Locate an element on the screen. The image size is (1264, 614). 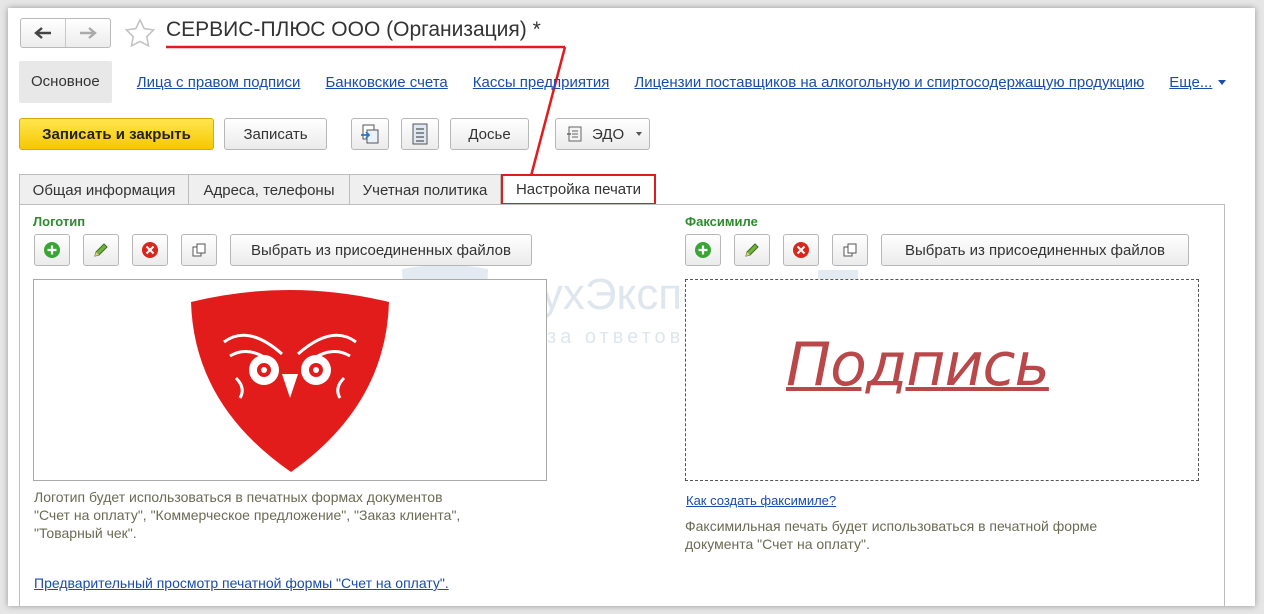
tab-general-info: Общая информация is located at coordinates (104, 189).